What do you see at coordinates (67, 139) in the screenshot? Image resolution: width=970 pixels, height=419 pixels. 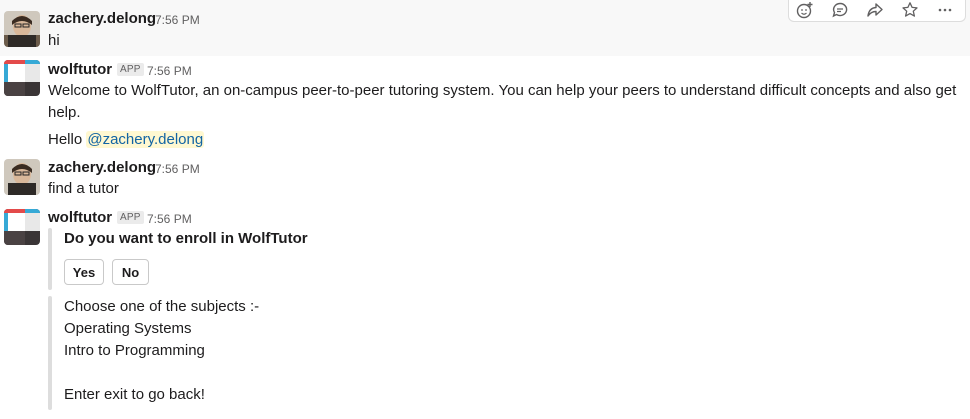 I see `greeting-prefix: Hello` at bounding box center [67, 139].